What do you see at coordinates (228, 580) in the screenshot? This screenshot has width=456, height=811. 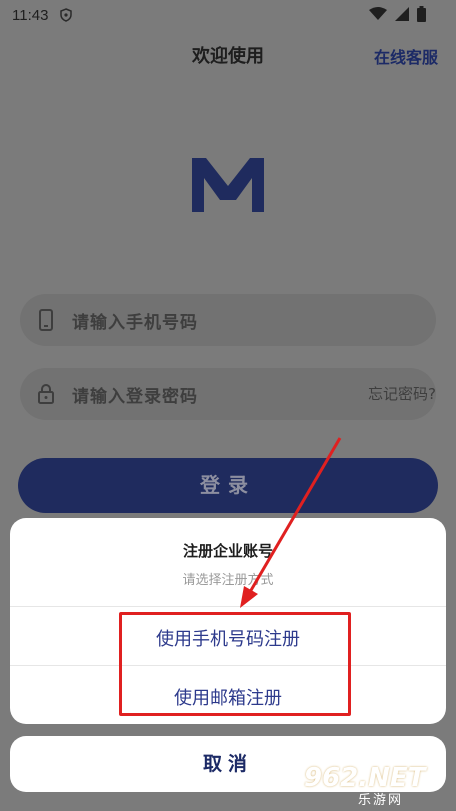 I see `sheet-subtitle: 请选择注册方式` at bounding box center [228, 580].